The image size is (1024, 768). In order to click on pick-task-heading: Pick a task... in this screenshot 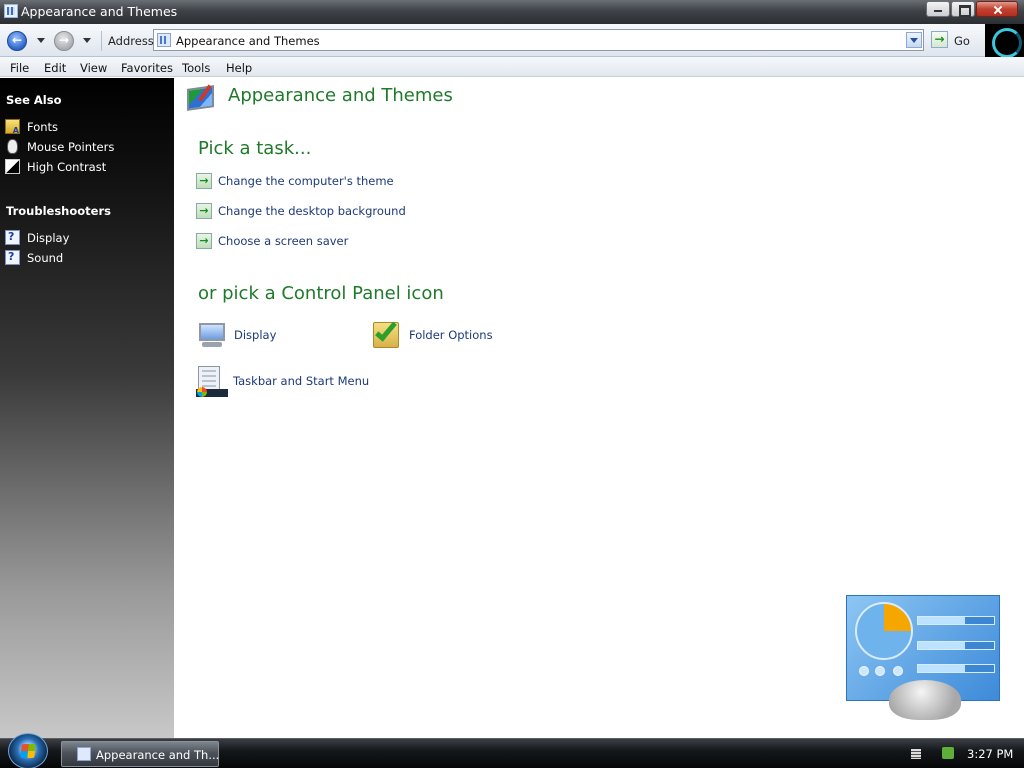, I will do `click(255, 148)`.